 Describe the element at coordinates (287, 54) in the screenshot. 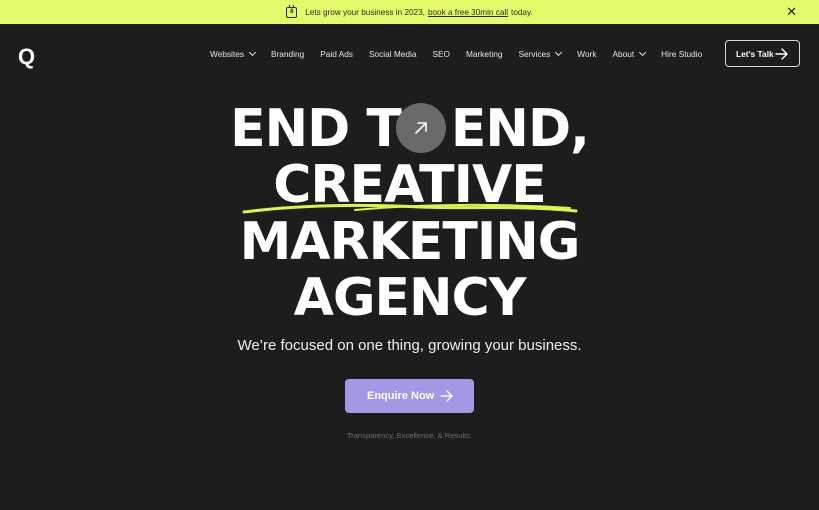

I see `nav-item-branding: Branding` at that location.